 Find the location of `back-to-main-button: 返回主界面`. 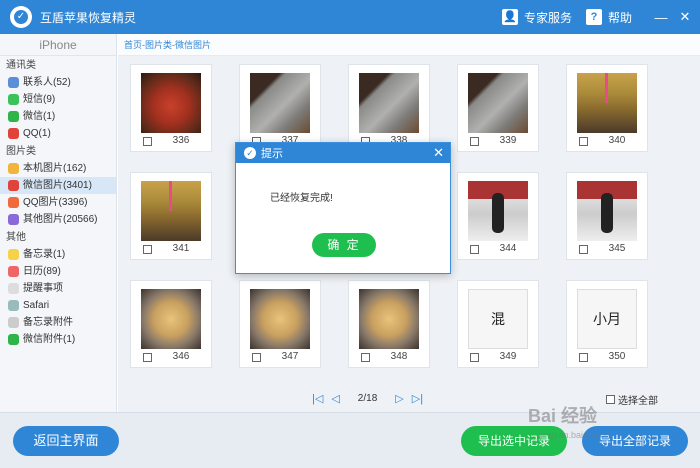

back-to-main-button: 返回主界面 is located at coordinates (66, 441).